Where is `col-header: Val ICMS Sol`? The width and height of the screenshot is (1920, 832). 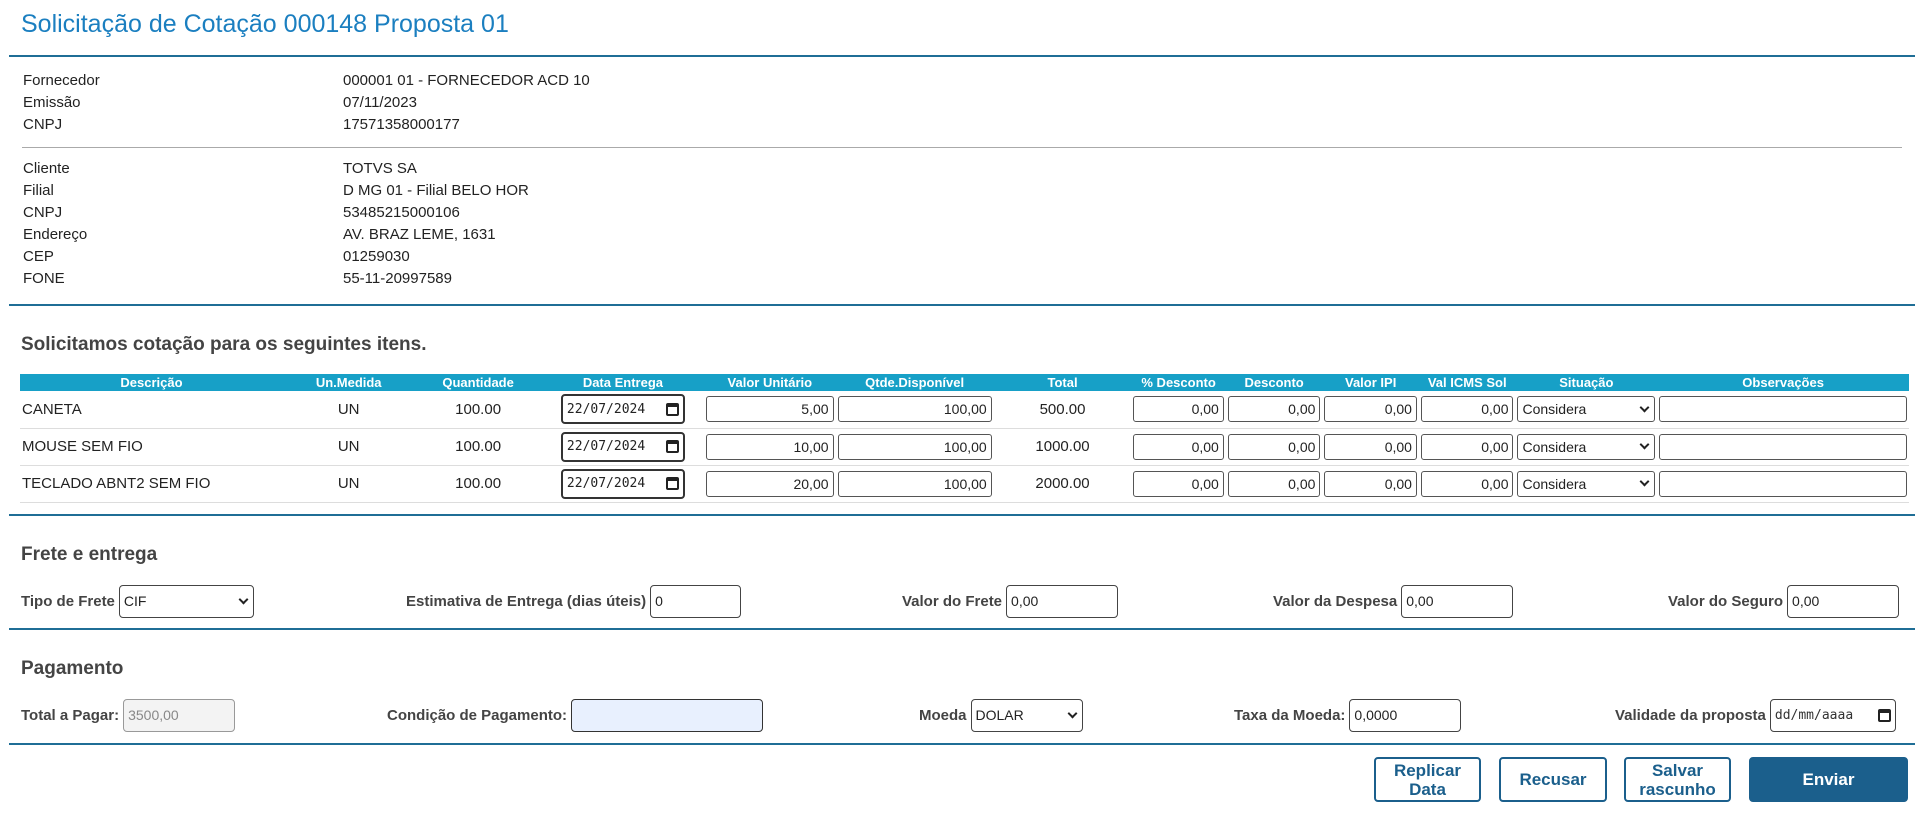
col-header: Val ICMS Sol is located at coordinates (1467, 382).